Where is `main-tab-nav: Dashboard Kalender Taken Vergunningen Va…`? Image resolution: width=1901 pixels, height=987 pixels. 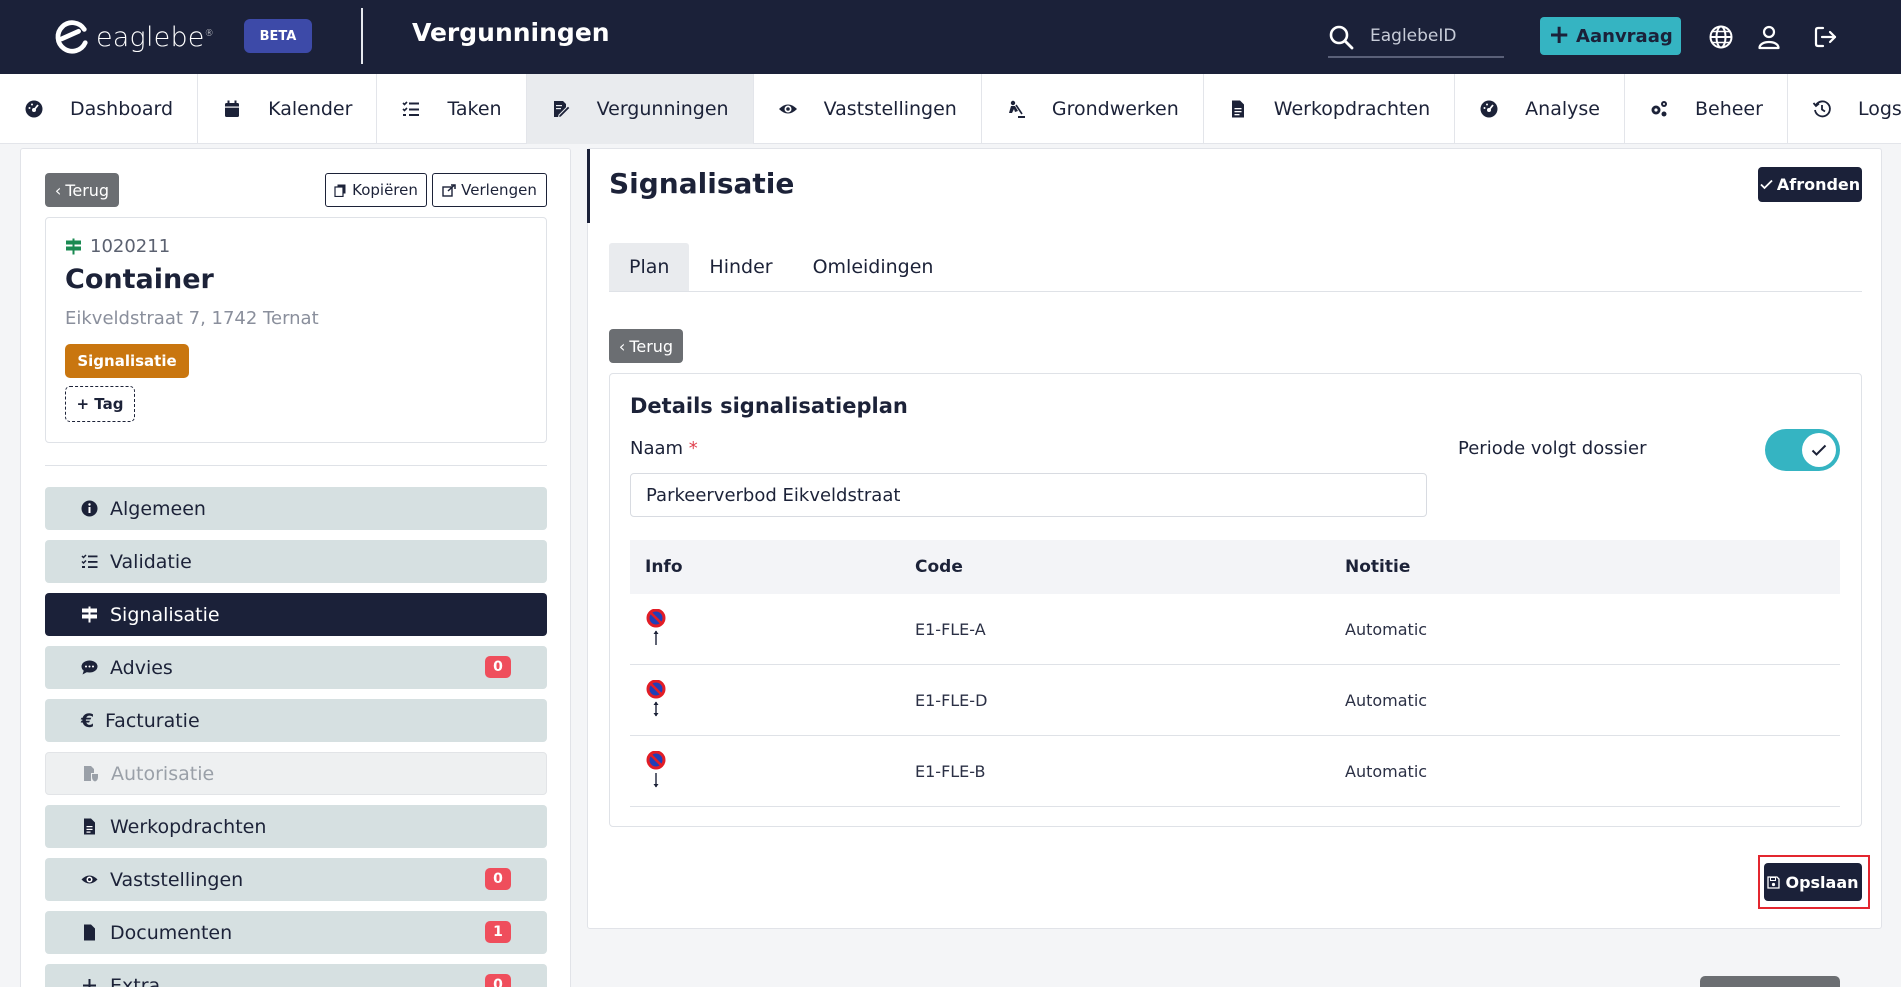 main-tab-nav: Dashboard Kalender Taken Vergunningen Va… is located at coordinates (950, 109).